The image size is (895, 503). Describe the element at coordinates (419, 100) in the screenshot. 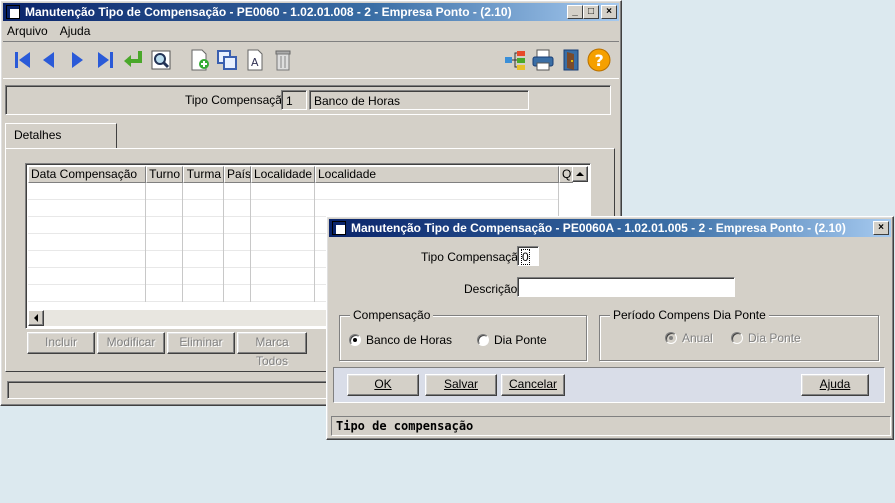

I see `tipo-compensacao-description: Banco de Horas` at that location.